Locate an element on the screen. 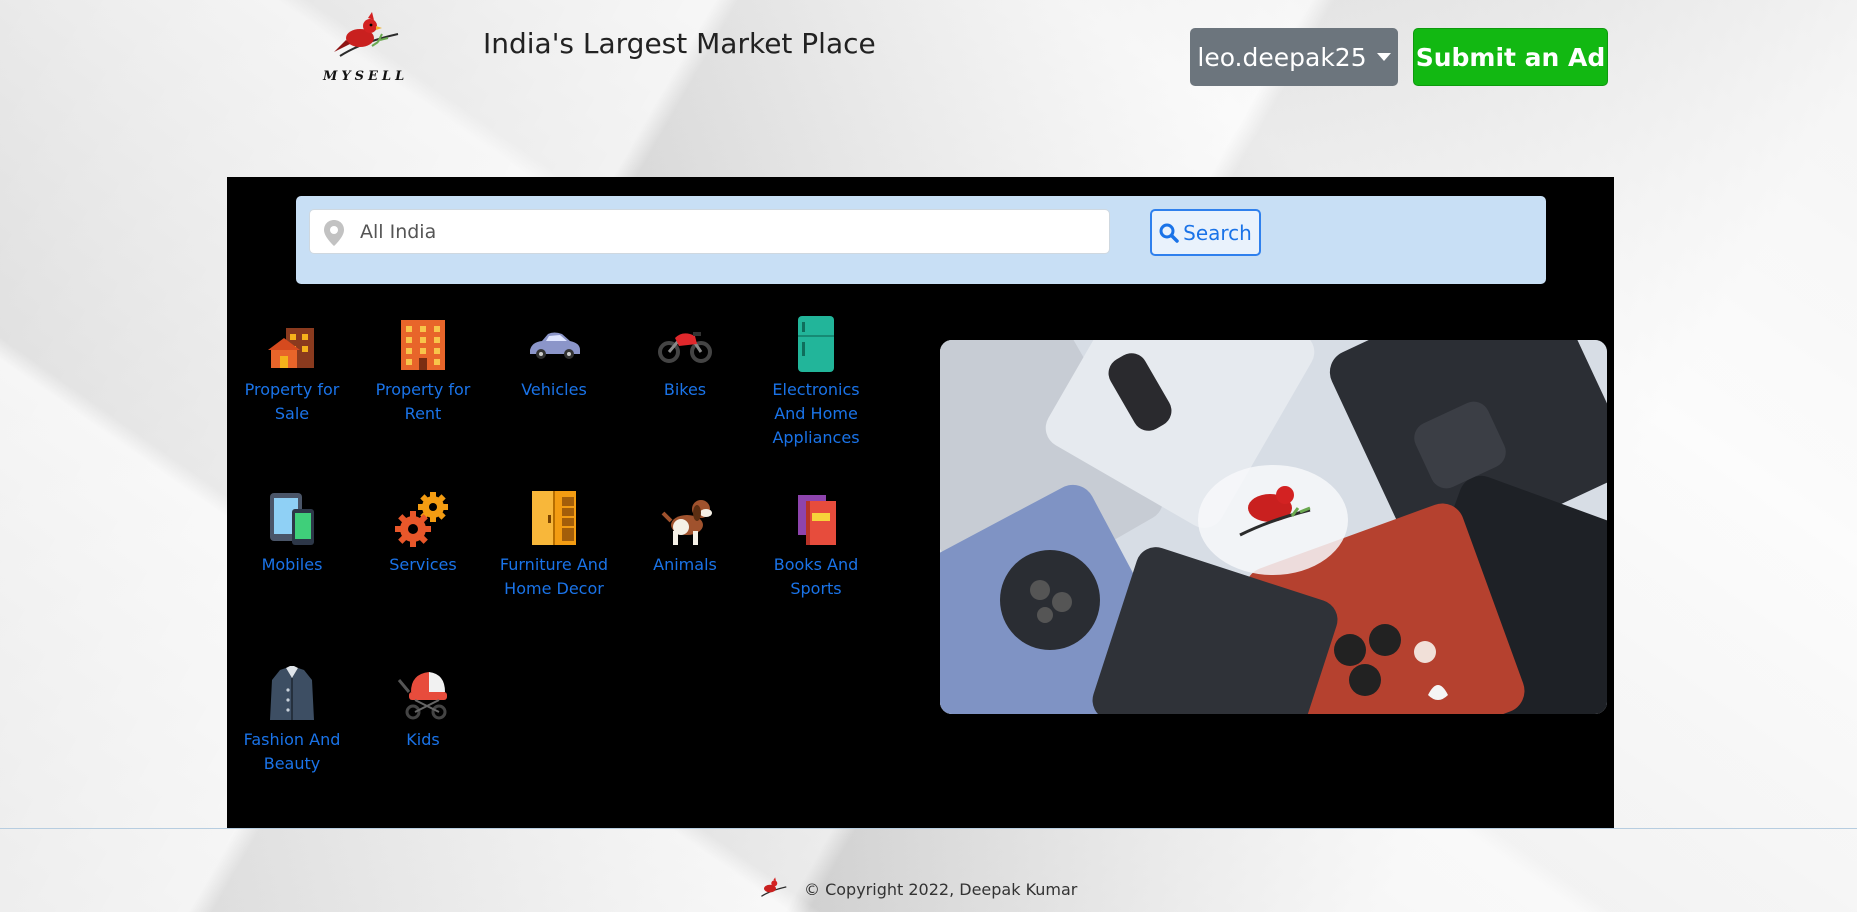 This screenshot has height=912, width=1857. footer-divider is located at coordinates (928, 828).